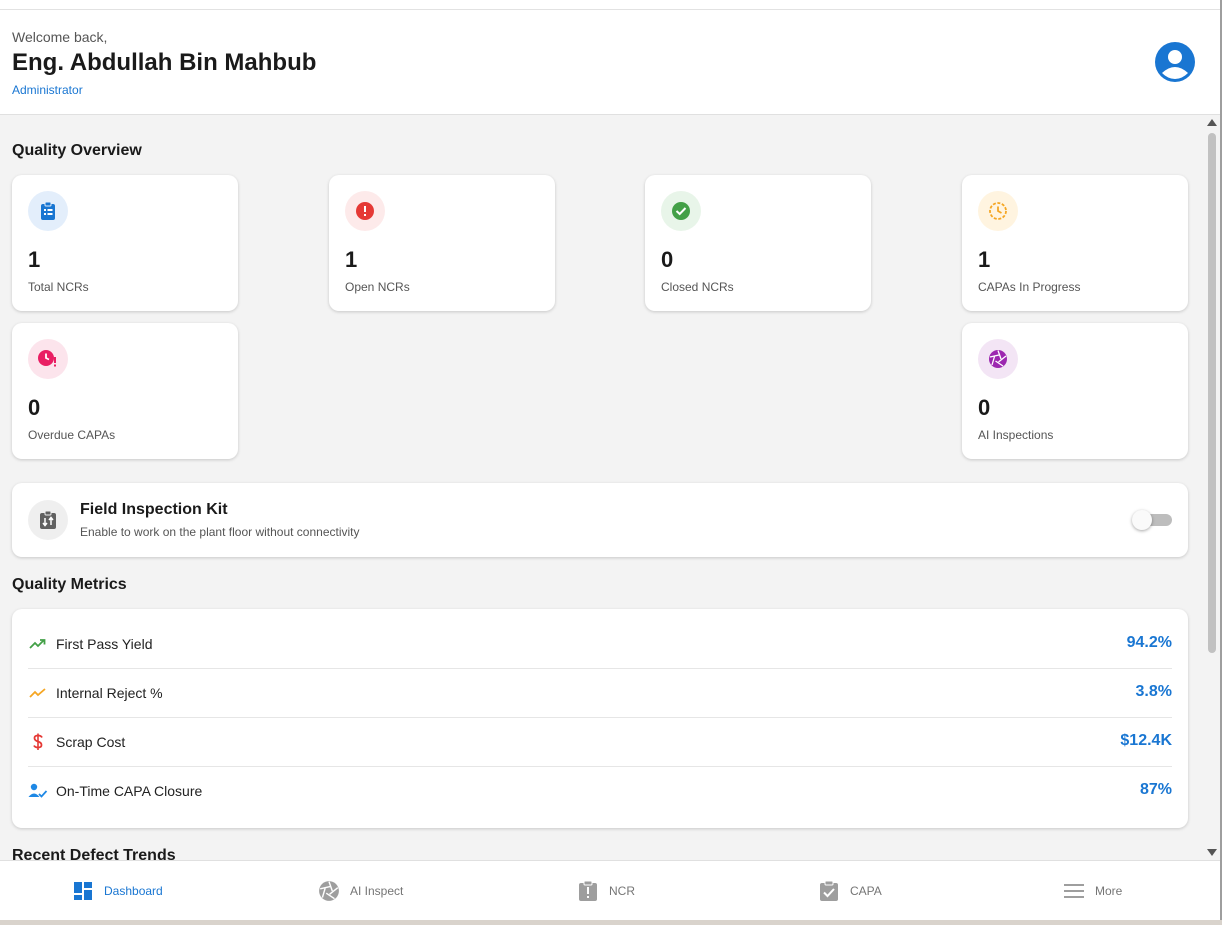  I want to click on report-alert-icon, so click(588, 891).